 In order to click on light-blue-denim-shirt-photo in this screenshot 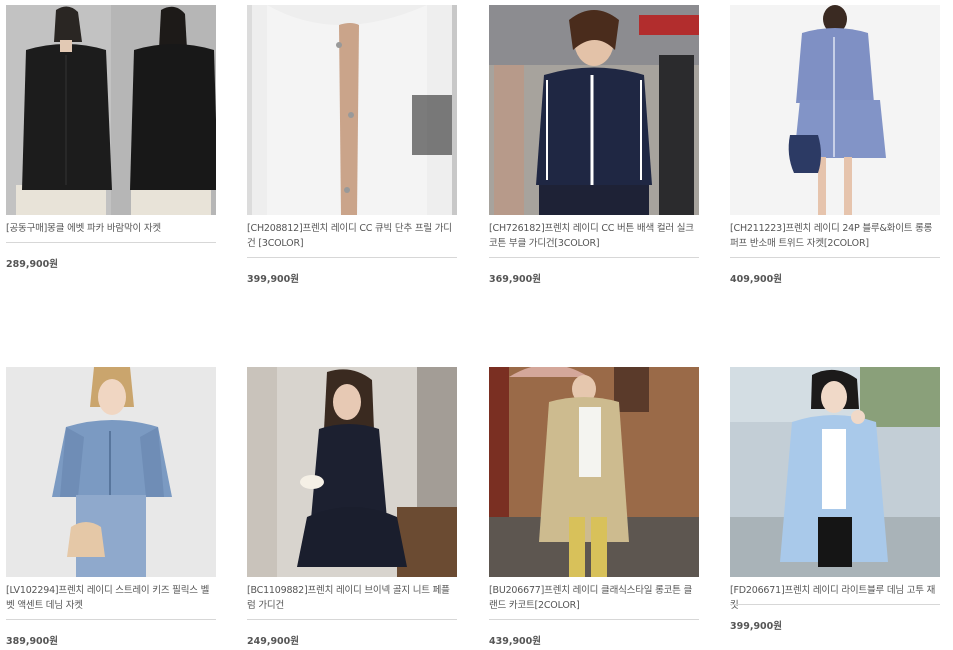, I will do `click(835, 472)`.